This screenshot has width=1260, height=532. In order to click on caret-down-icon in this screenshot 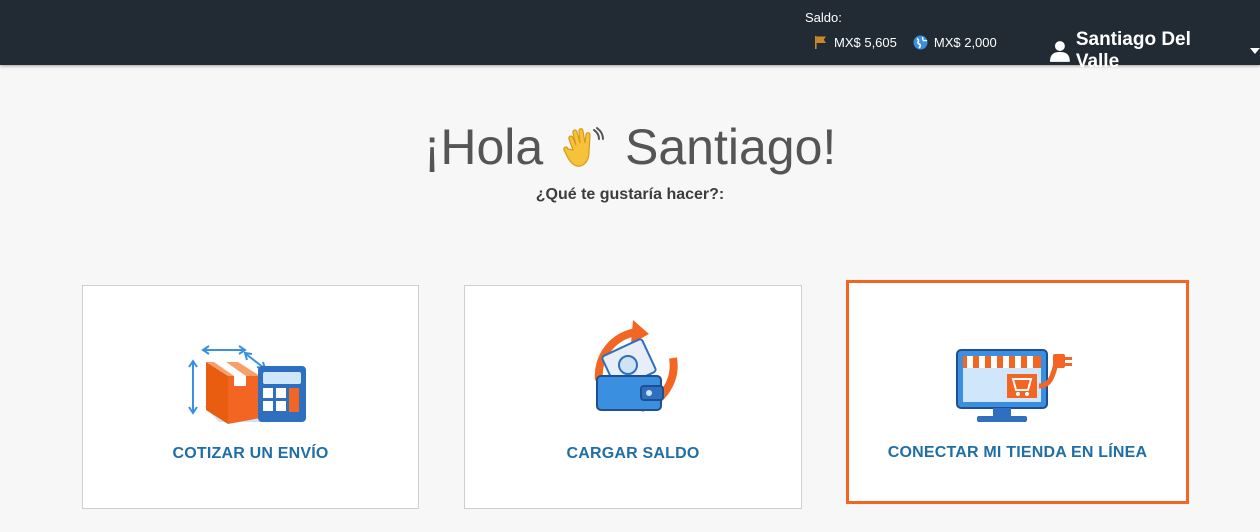, I will do `click(1255, 51)`.